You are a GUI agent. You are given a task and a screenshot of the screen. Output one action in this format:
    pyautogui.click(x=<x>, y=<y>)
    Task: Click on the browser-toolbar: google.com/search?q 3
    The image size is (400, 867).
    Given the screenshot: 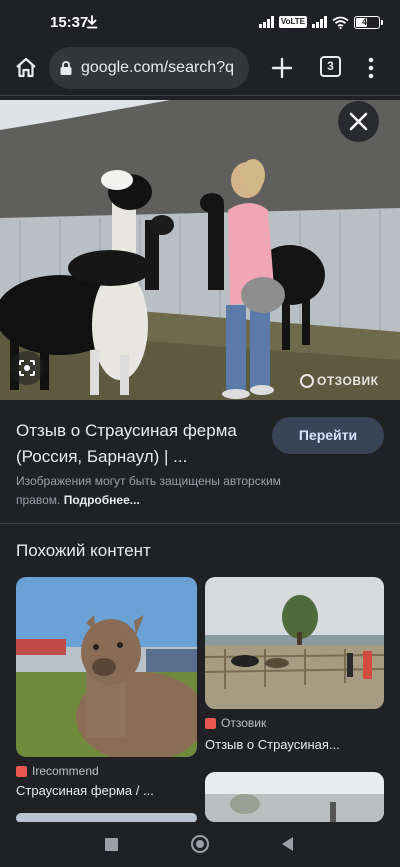 What is the action you would take?
    pyautogui.click(x=200, y=70)
    